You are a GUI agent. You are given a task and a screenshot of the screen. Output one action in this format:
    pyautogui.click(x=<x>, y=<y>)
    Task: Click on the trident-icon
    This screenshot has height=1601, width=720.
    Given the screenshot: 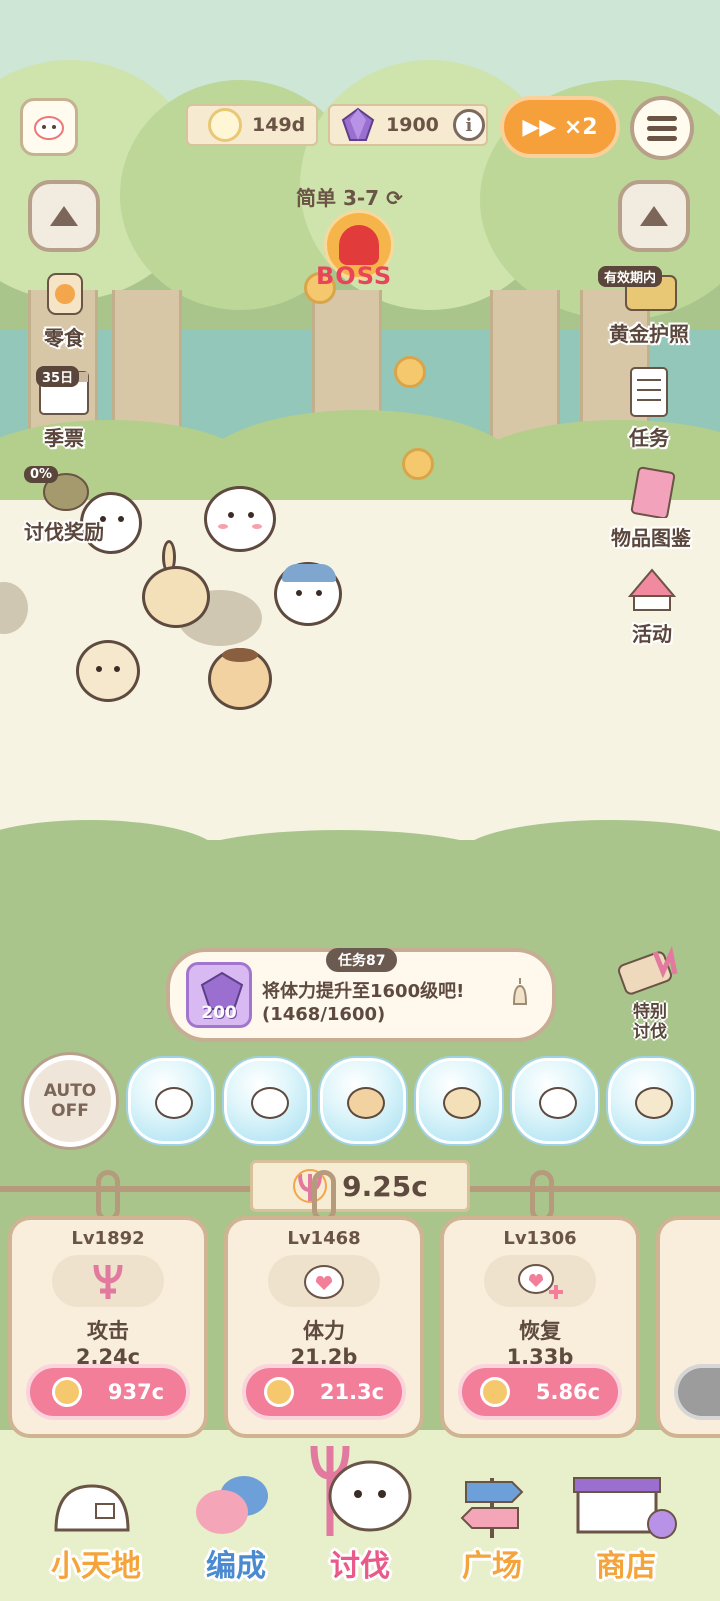 What is the action you would take?
    pyautogui.click(x=108, y=1281)
    